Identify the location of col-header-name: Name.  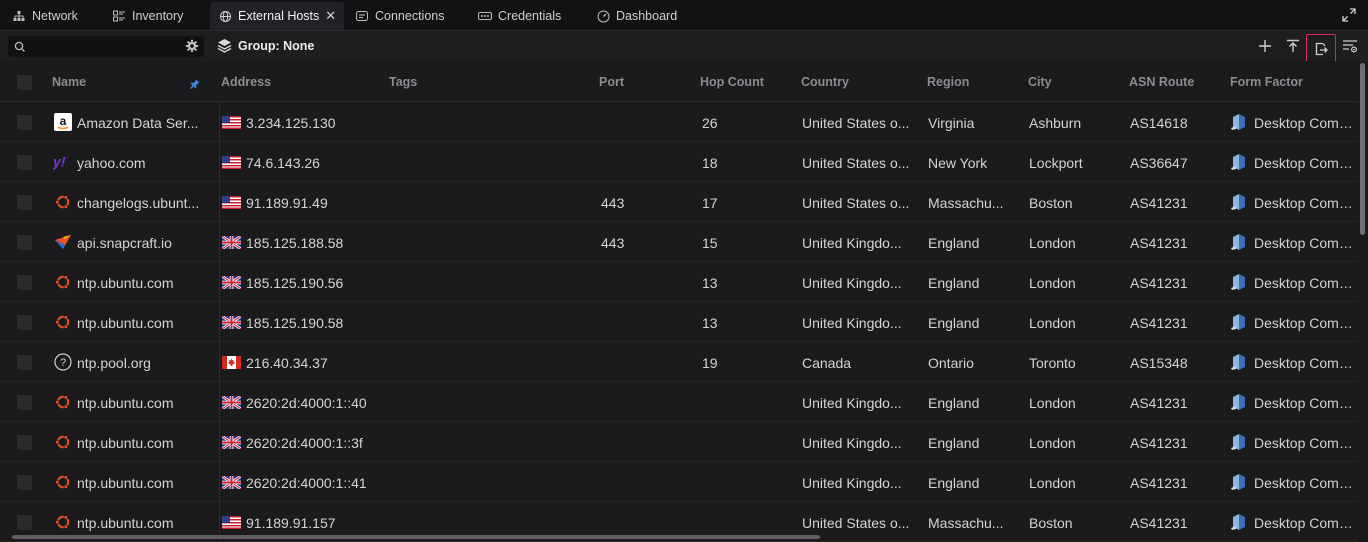
(69, 82).